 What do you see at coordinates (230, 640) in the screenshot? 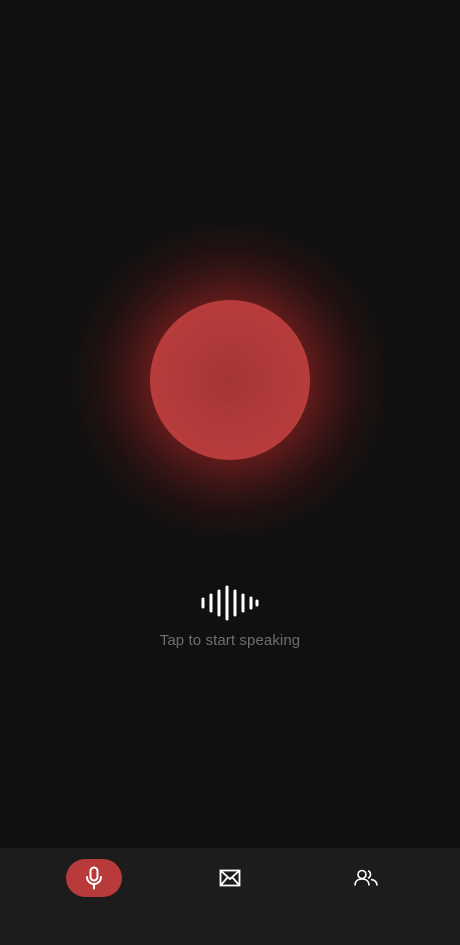
I see `hint-text: Tap to start speaking` at bounding box center [230, 640].